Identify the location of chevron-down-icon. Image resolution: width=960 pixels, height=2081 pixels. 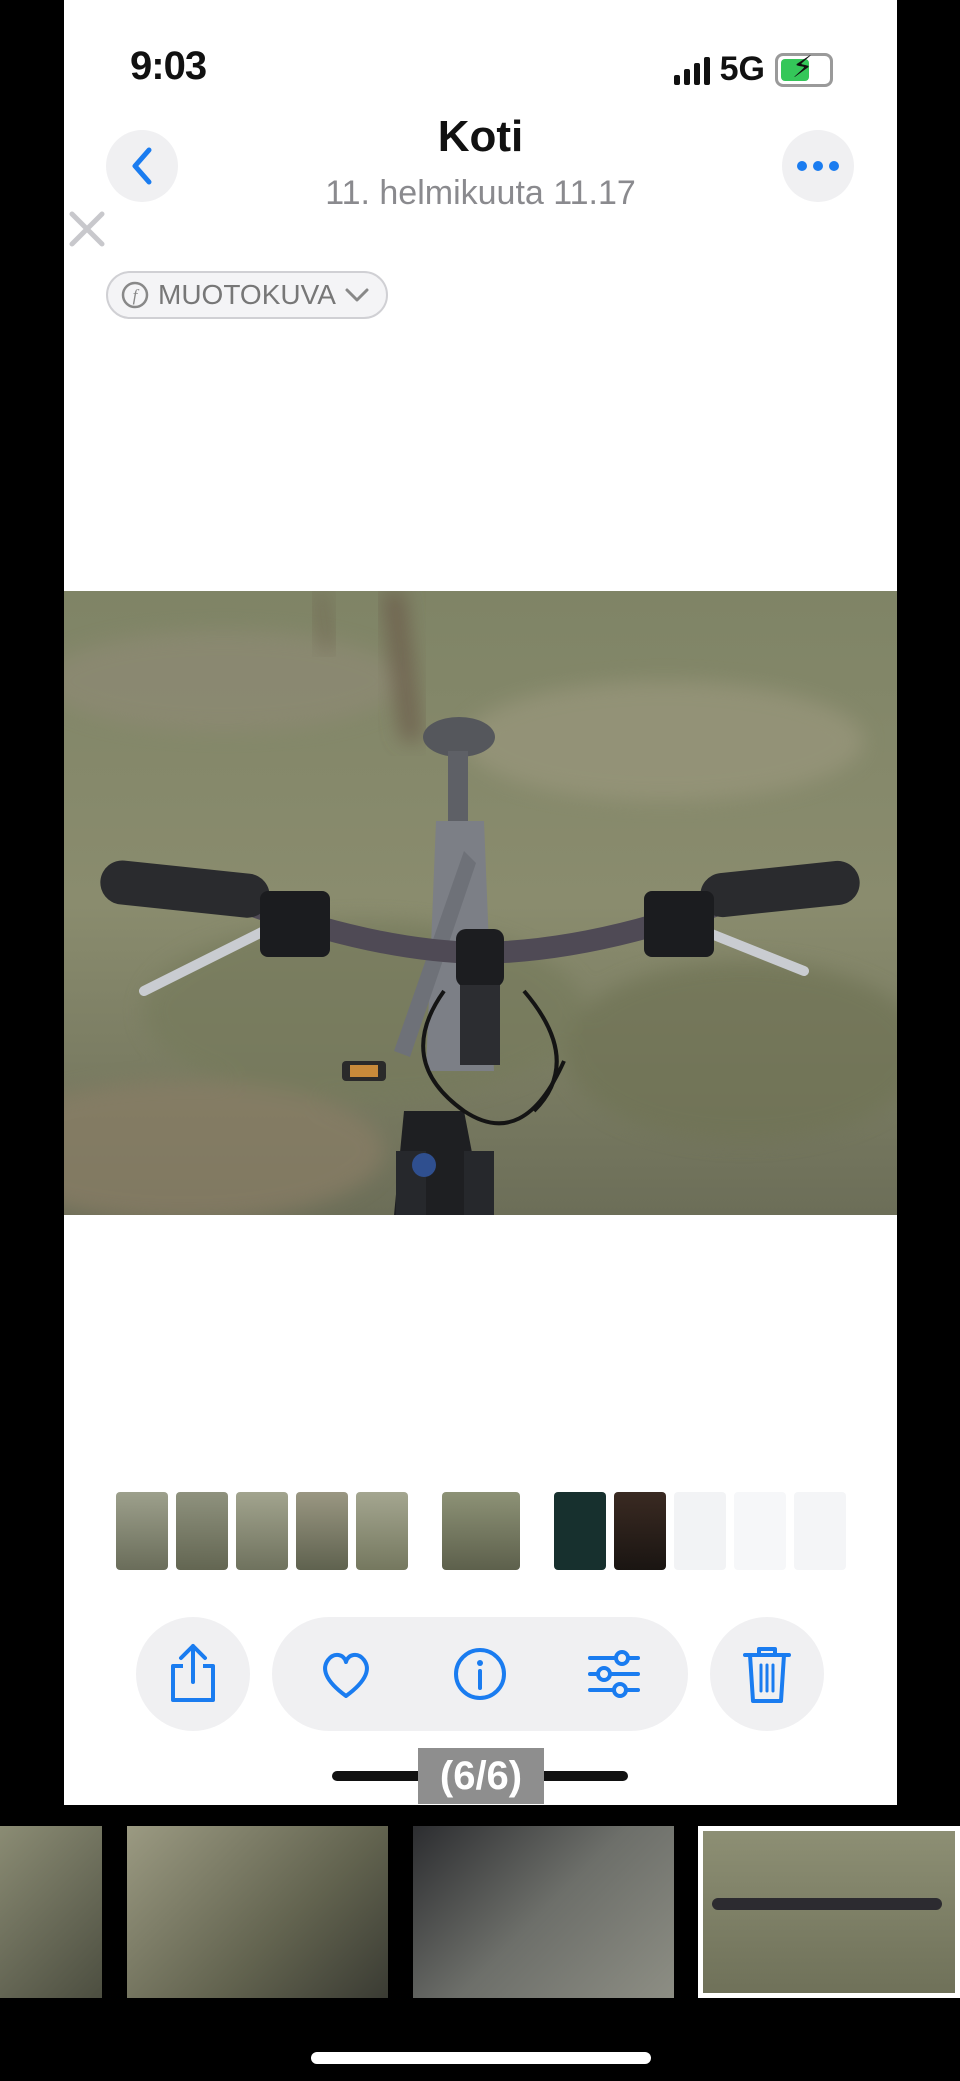
(357, 295).